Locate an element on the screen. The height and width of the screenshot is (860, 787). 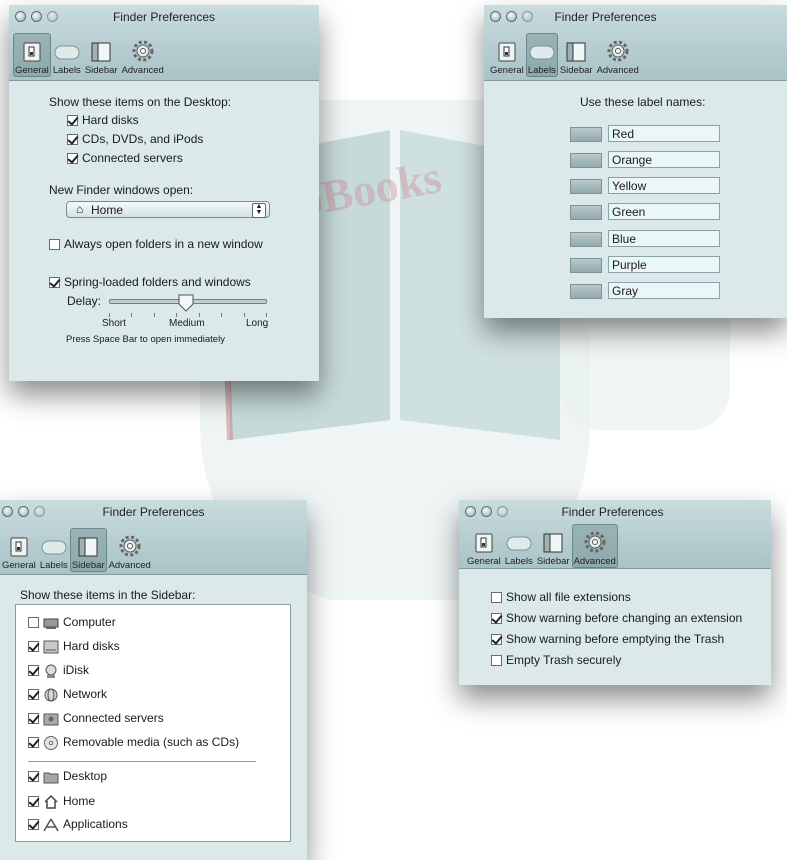
label-name-field-gray: Gray is located at coordinates (664, 290).